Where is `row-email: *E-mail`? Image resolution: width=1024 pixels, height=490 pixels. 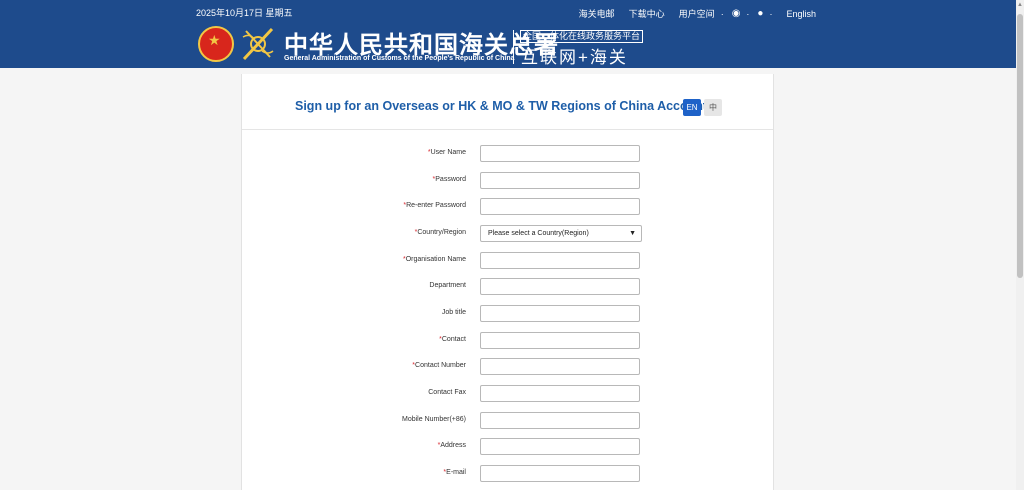 row-email: *E-mail is located at coordinates (508, 474).